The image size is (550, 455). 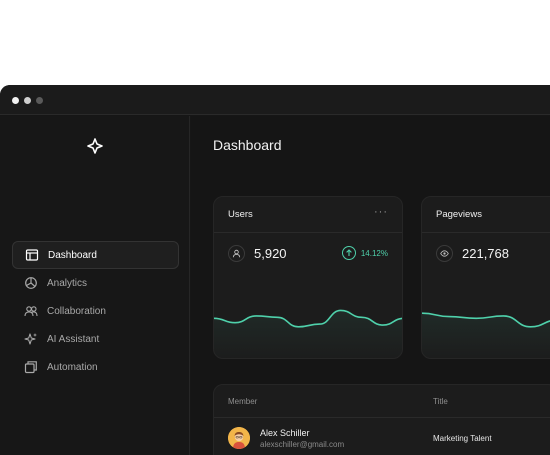 I want to click on users-card: Users ··· 5,920 14.12%, so click(x=308, y=277).